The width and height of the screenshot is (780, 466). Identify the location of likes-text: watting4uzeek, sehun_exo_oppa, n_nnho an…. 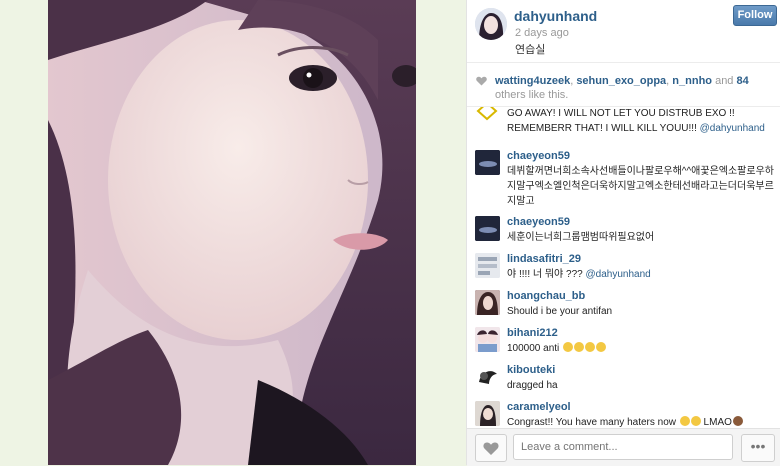
(633, 88).